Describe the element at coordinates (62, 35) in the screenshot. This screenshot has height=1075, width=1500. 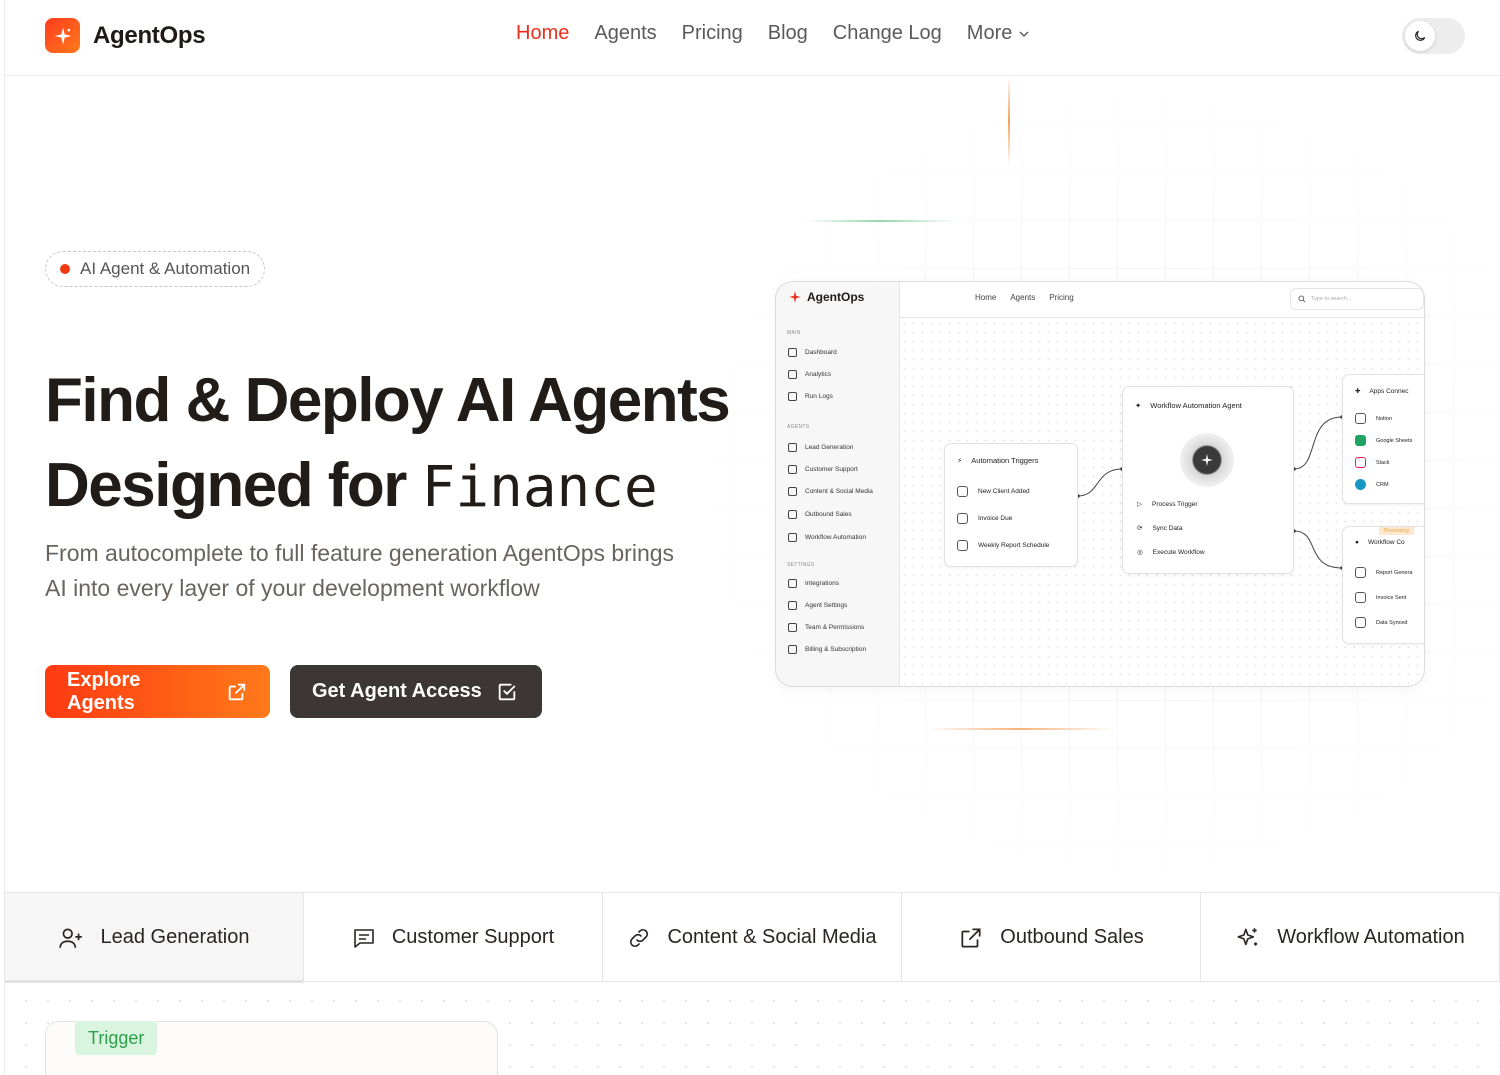
I see `sparkle-logo-icon` at that location.